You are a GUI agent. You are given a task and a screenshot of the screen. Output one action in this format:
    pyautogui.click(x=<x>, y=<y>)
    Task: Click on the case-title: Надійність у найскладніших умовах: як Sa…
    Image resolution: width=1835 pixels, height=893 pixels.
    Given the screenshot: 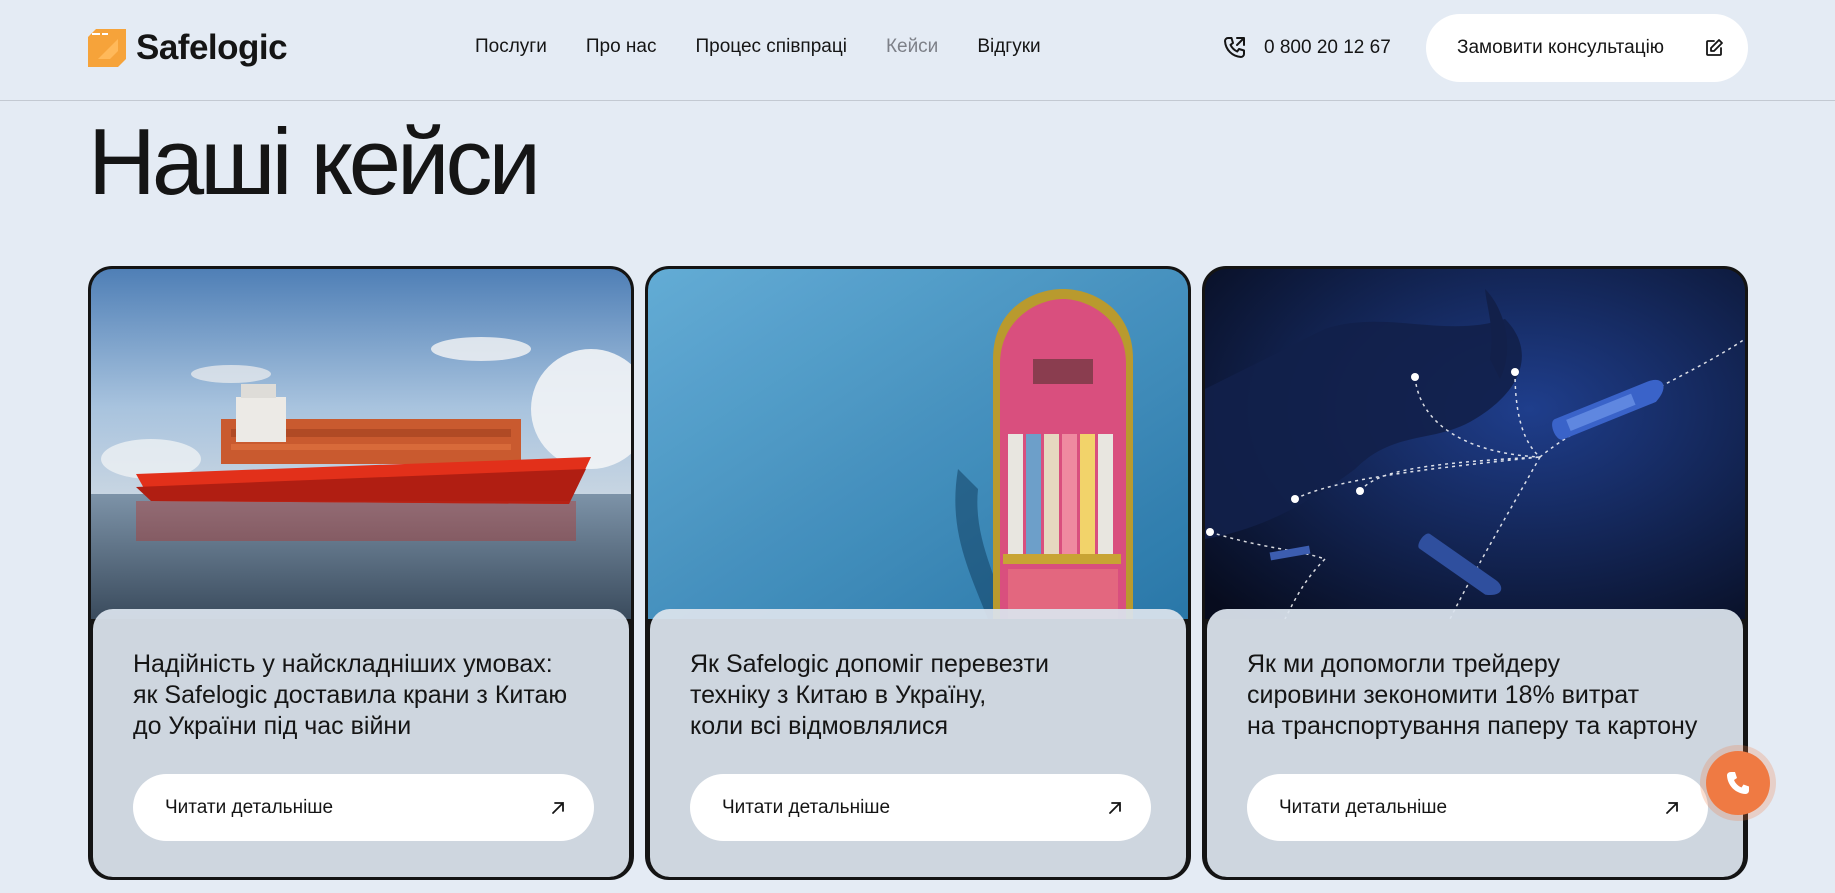 What is the action you would take?
    pyautogui.click(x=350, y=695)
    